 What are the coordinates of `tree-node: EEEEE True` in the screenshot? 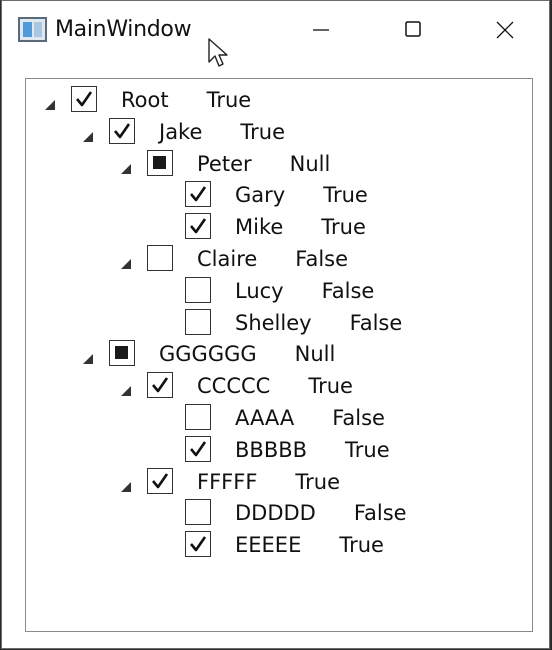 It's located at (276, 546).